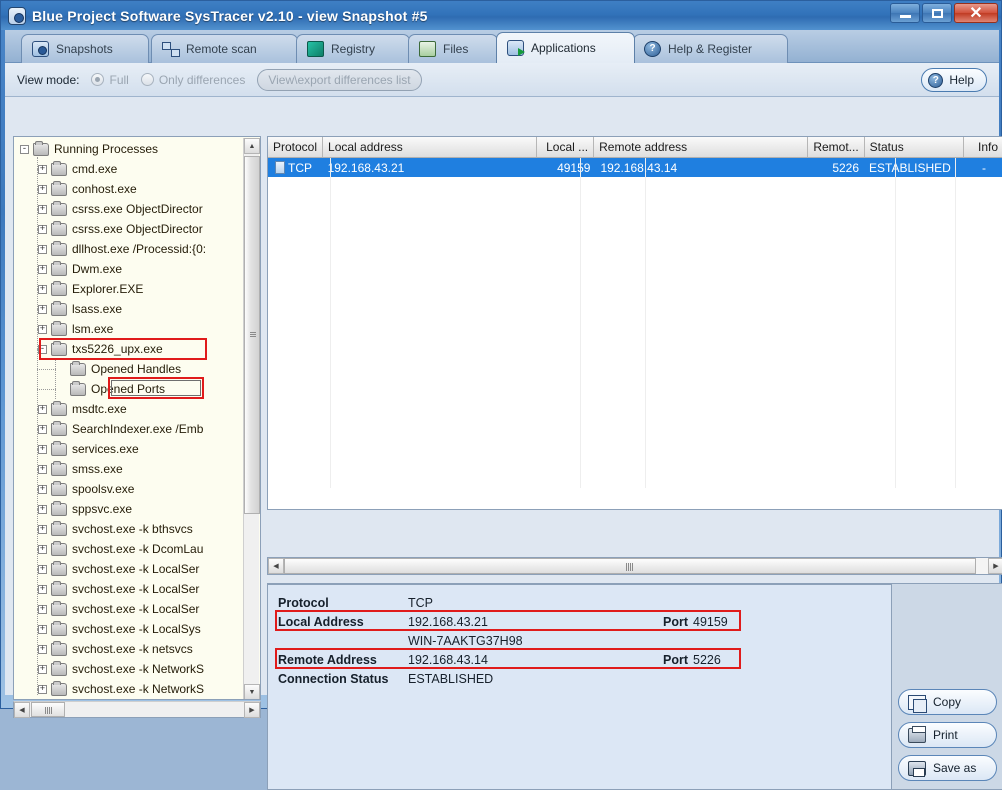  I want to click on tree-item: + conhost.exe, so click(87, 189).